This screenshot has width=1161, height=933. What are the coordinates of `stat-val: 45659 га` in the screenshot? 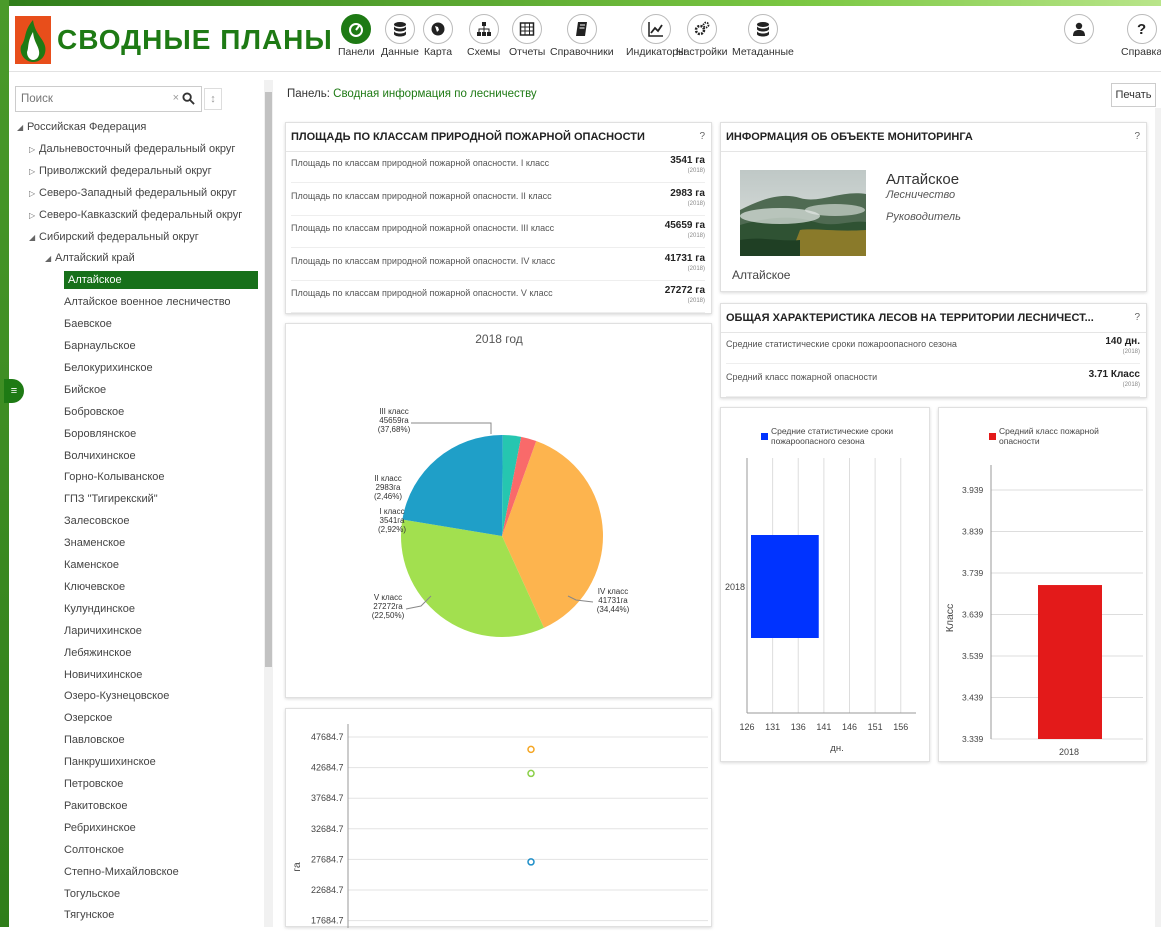 It's located at (684, 225).